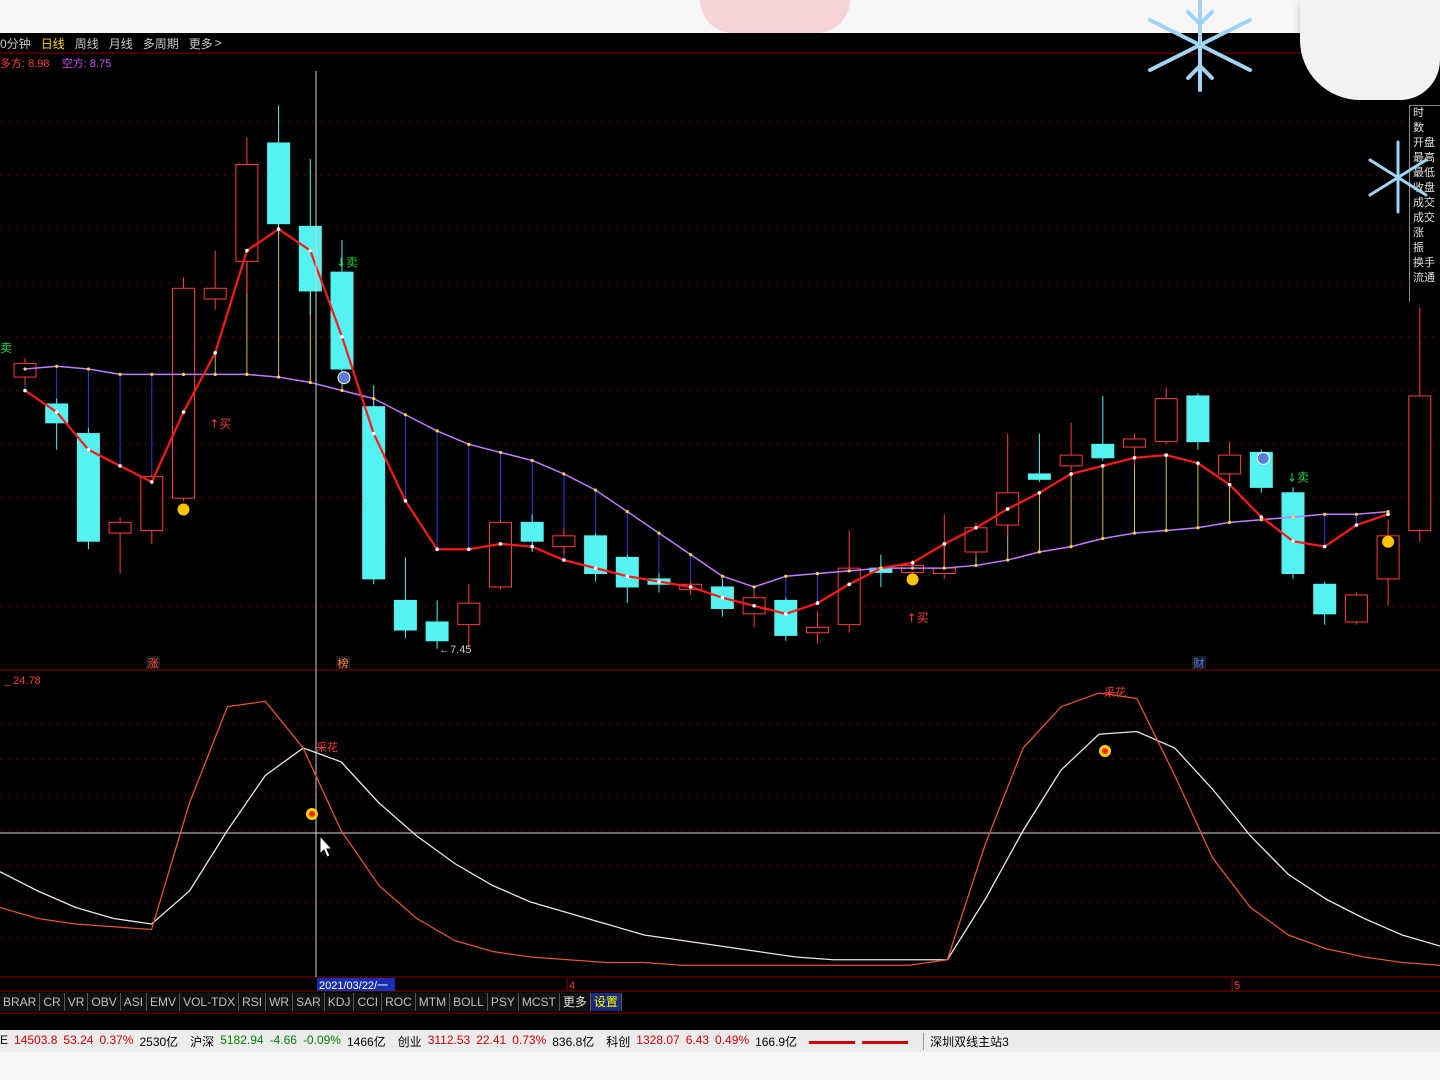 The width and height of the screenshot is (1440, 1080). I want to click on indicator-tab: MTM, so click(433, 1002).